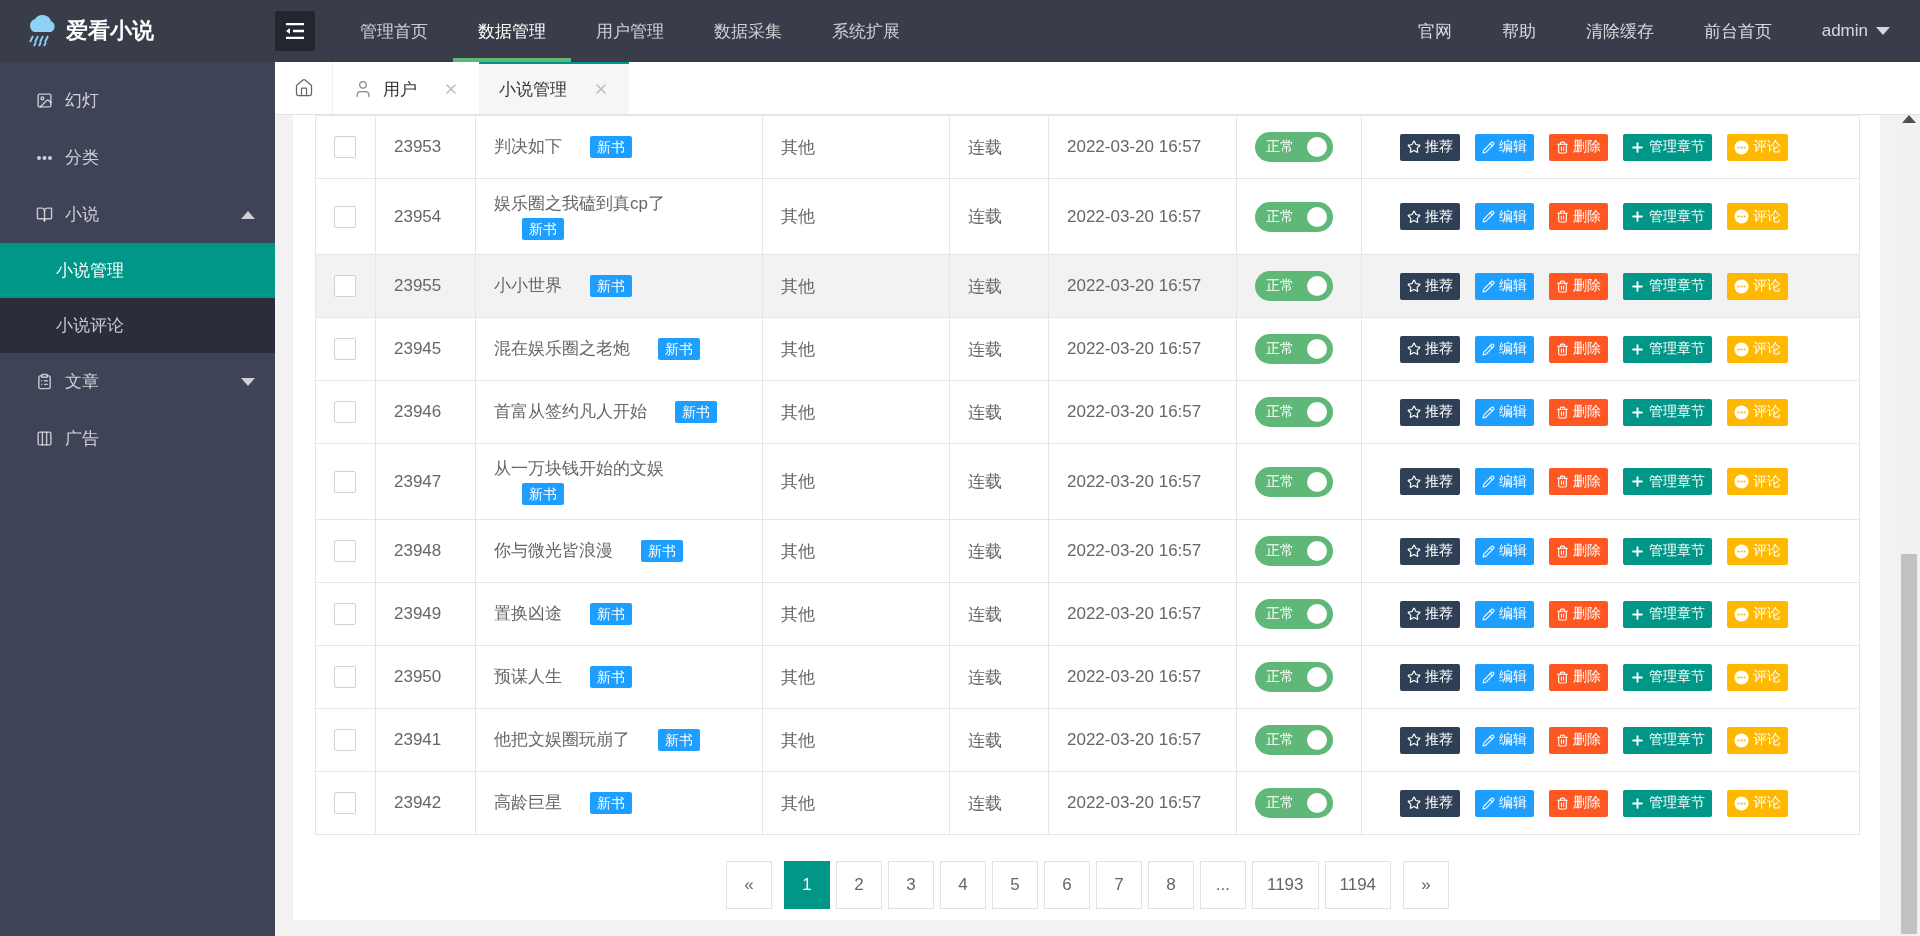 The width and height of the screenshot is (1920, 936). What do you see at coordinates (910, 885) in the screenshot?
I see `page-button: 3` at bounding box center [910, 885].